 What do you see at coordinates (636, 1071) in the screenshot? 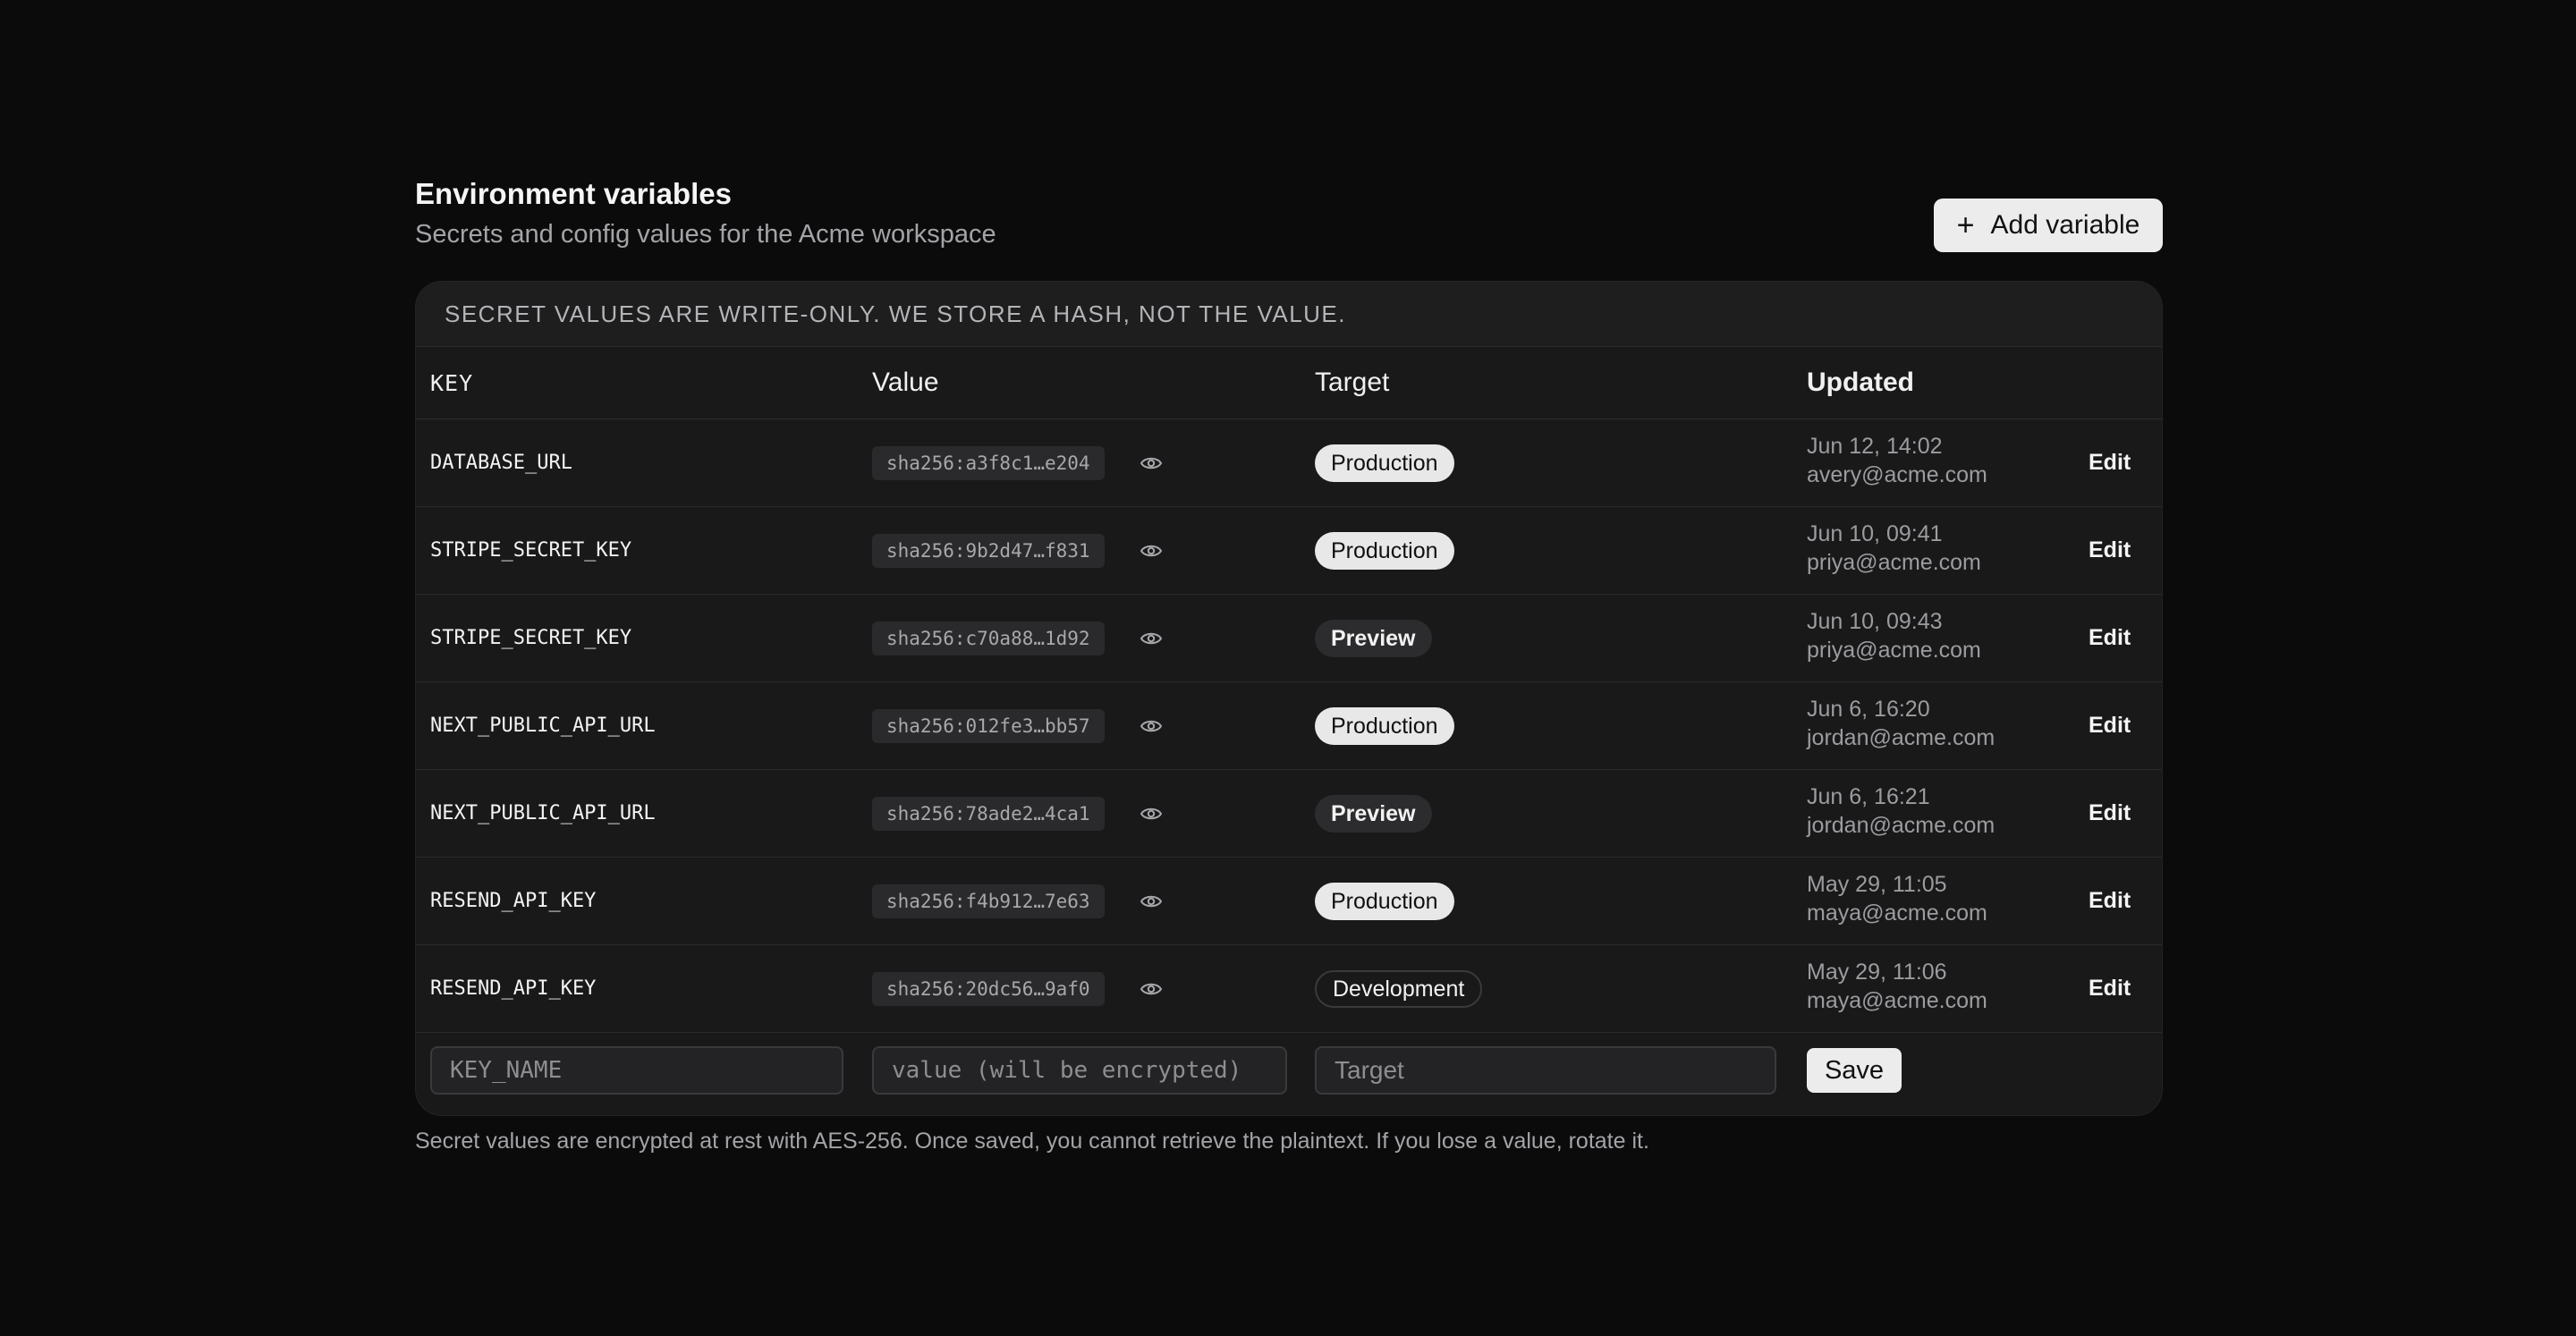
I see `key-name-input` at bounding box center [636, 1071].